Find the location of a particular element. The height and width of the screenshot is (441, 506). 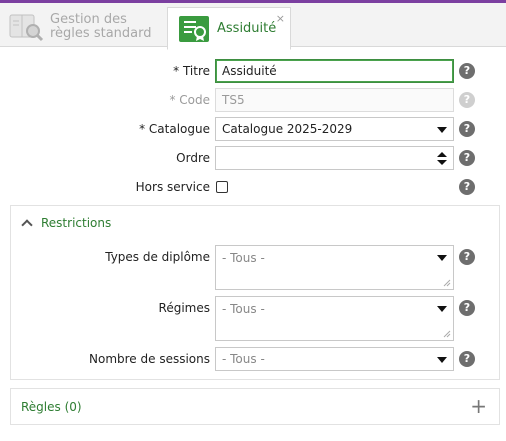

titre-label: * Titre is located at coordinates (191, 71).